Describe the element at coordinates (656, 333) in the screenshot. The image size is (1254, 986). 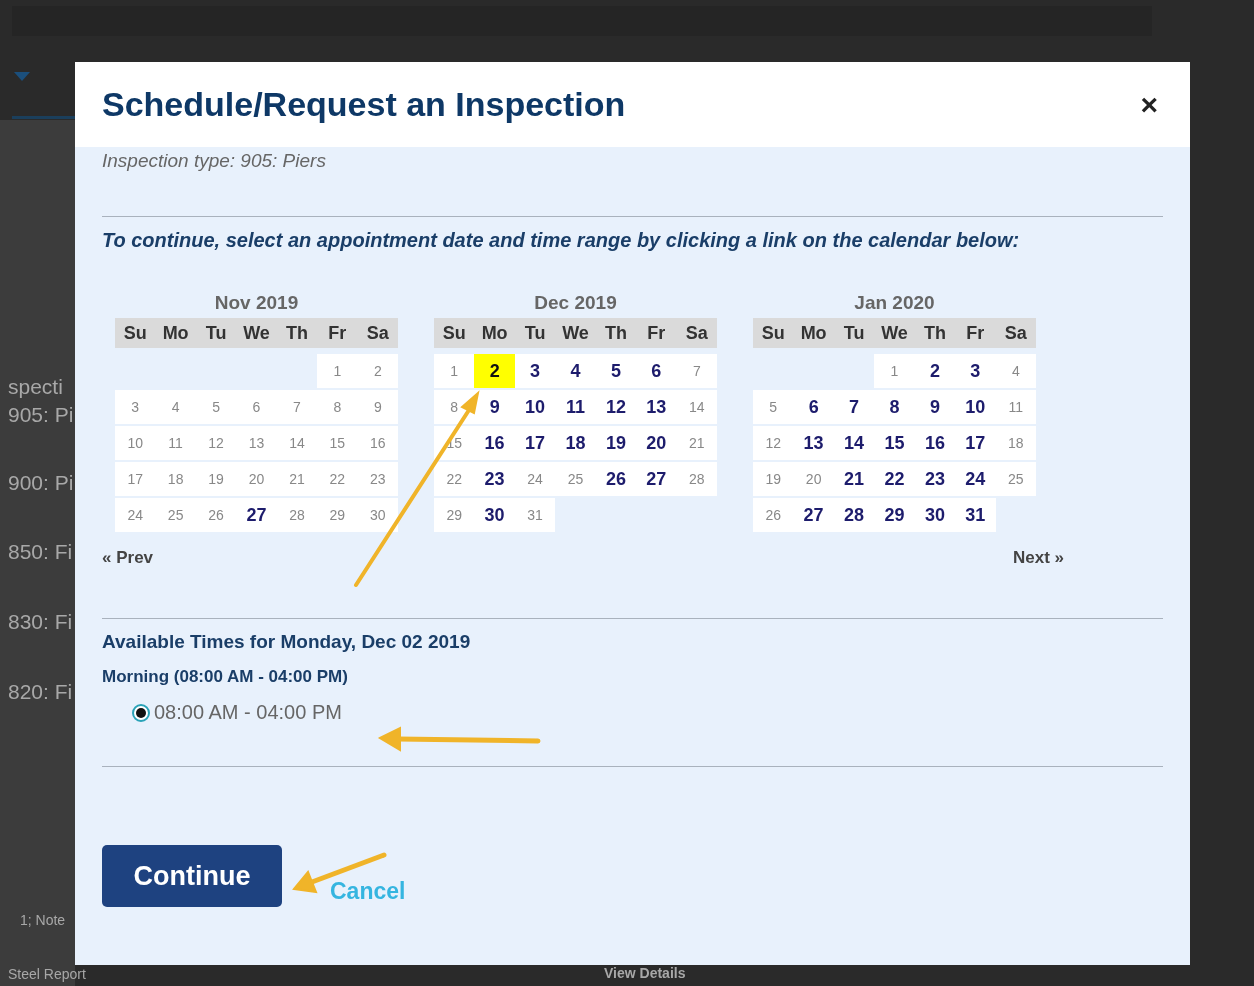
I see `weekday-label: Fr` at that location.